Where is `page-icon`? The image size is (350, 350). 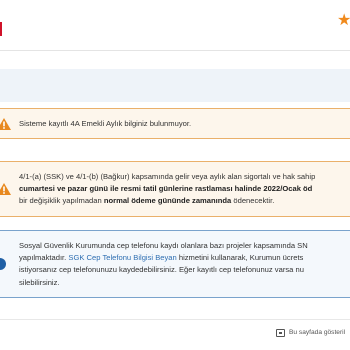 page-icon is located at coordinates (280, 333).